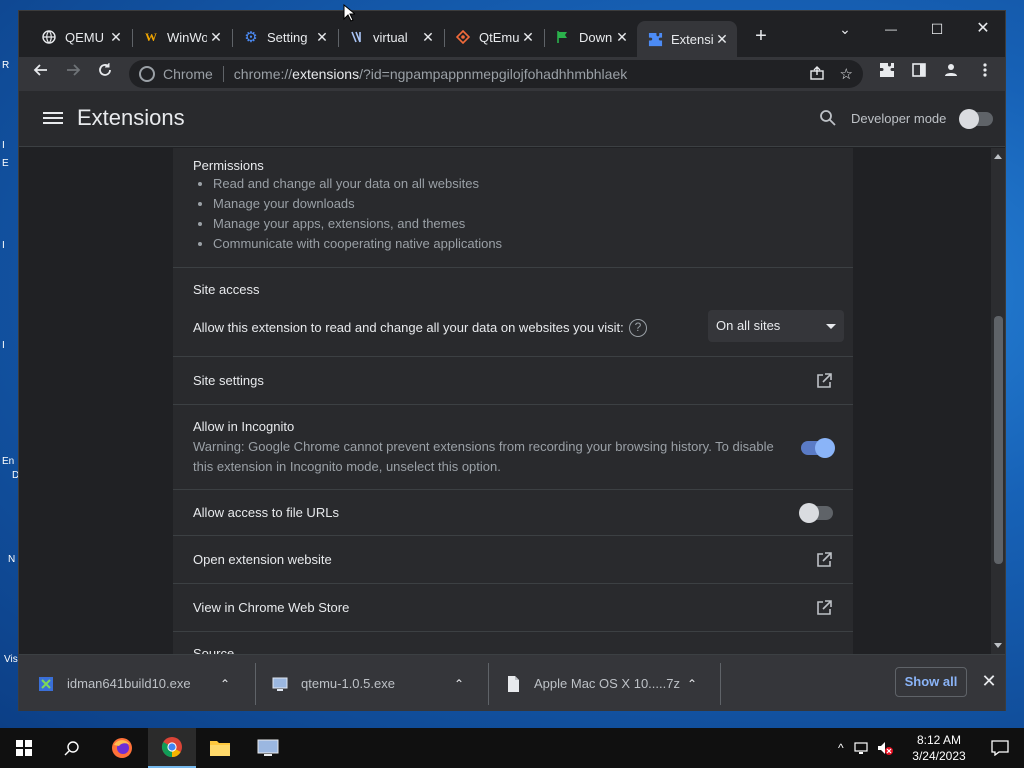 This screenshot has height=768, width=1024. What do you see at coordinates (939, 748) in the screenshot?
I see `system-clock: 8:12 AM 3/24/2023` at bounding box center [939, 748].